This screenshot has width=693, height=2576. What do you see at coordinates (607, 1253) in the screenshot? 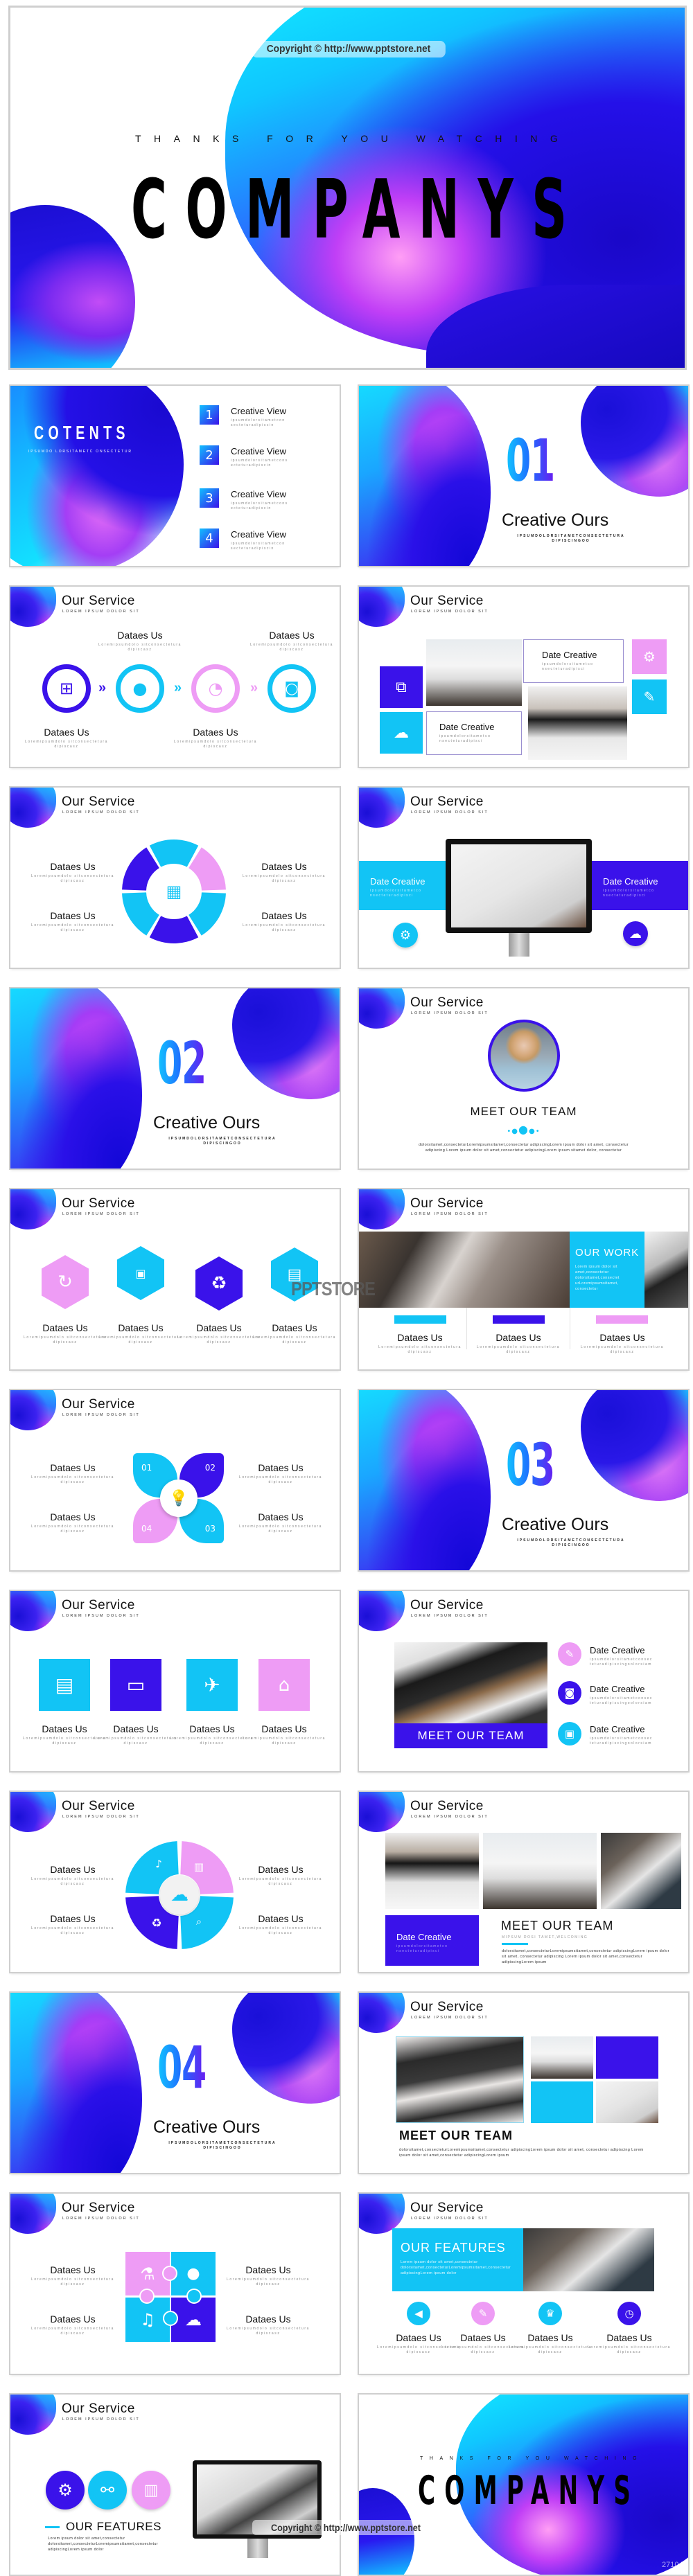
I see `our-work-title: OUR WORK` at bounding box center [607, 1253].